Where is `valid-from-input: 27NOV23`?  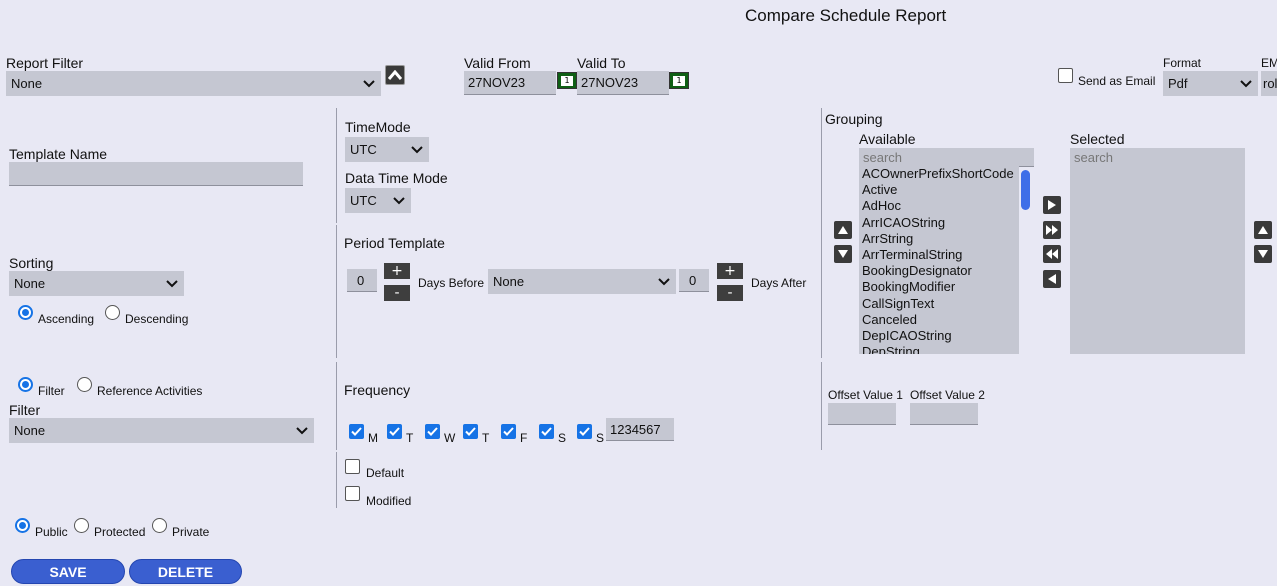
valid-from-input: 27NOV23 is located at coordinates (510, 83).